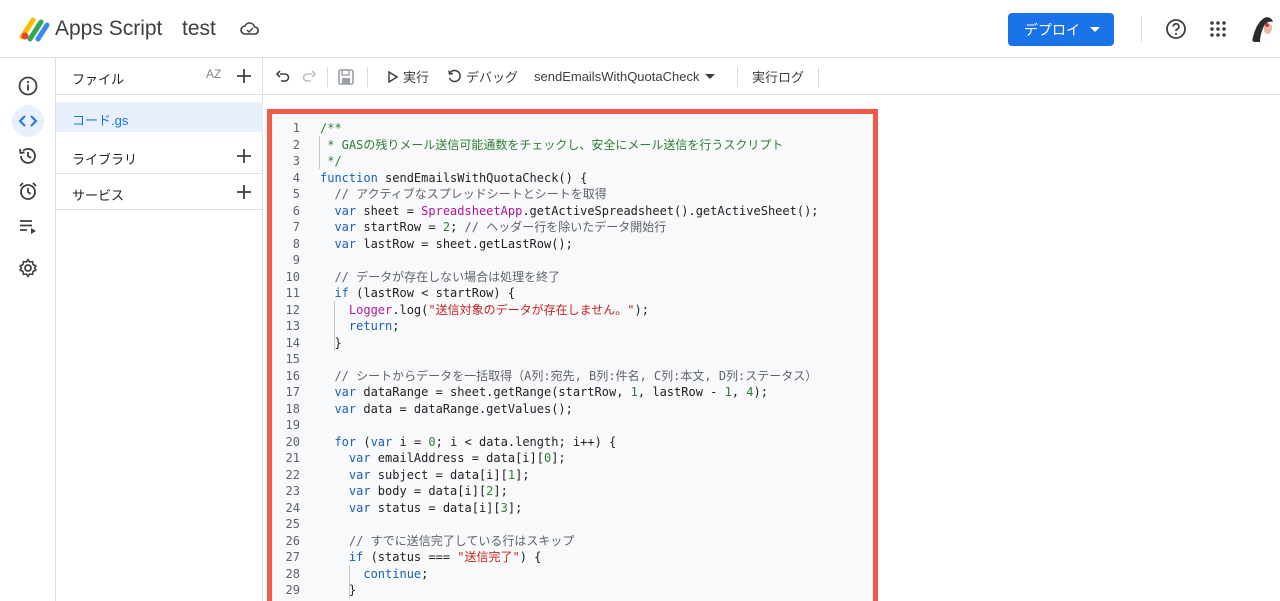  Describe the element at coordinates (572, 574) in the screenshot. I see `code-line: 28 continue;` at that location.